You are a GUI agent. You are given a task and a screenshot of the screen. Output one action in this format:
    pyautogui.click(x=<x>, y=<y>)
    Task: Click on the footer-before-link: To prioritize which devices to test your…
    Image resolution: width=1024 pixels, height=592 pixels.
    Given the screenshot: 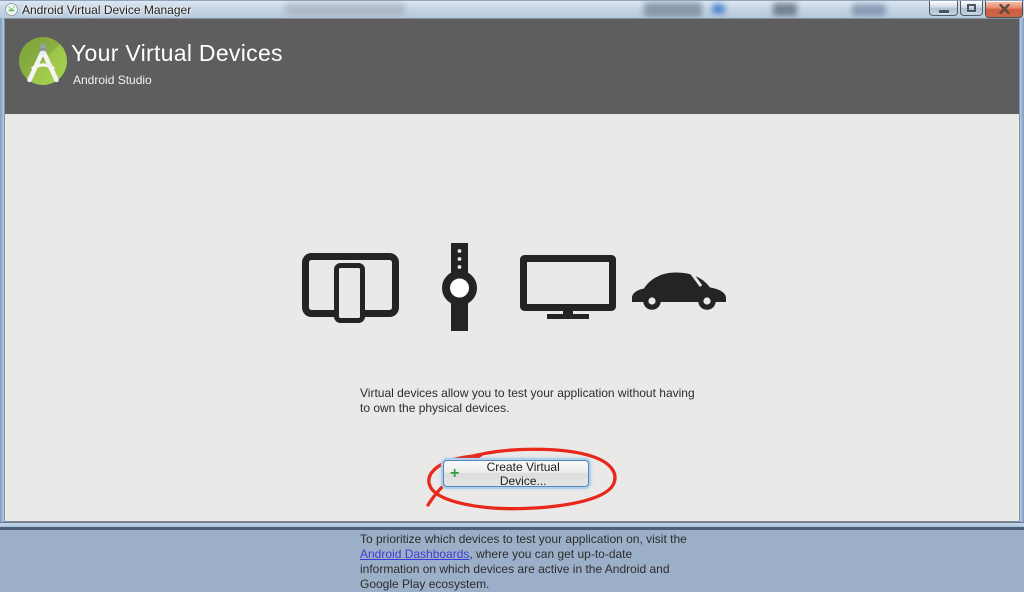 What is the action you would take?
    pyautogui.click(x=523, y=539)
    